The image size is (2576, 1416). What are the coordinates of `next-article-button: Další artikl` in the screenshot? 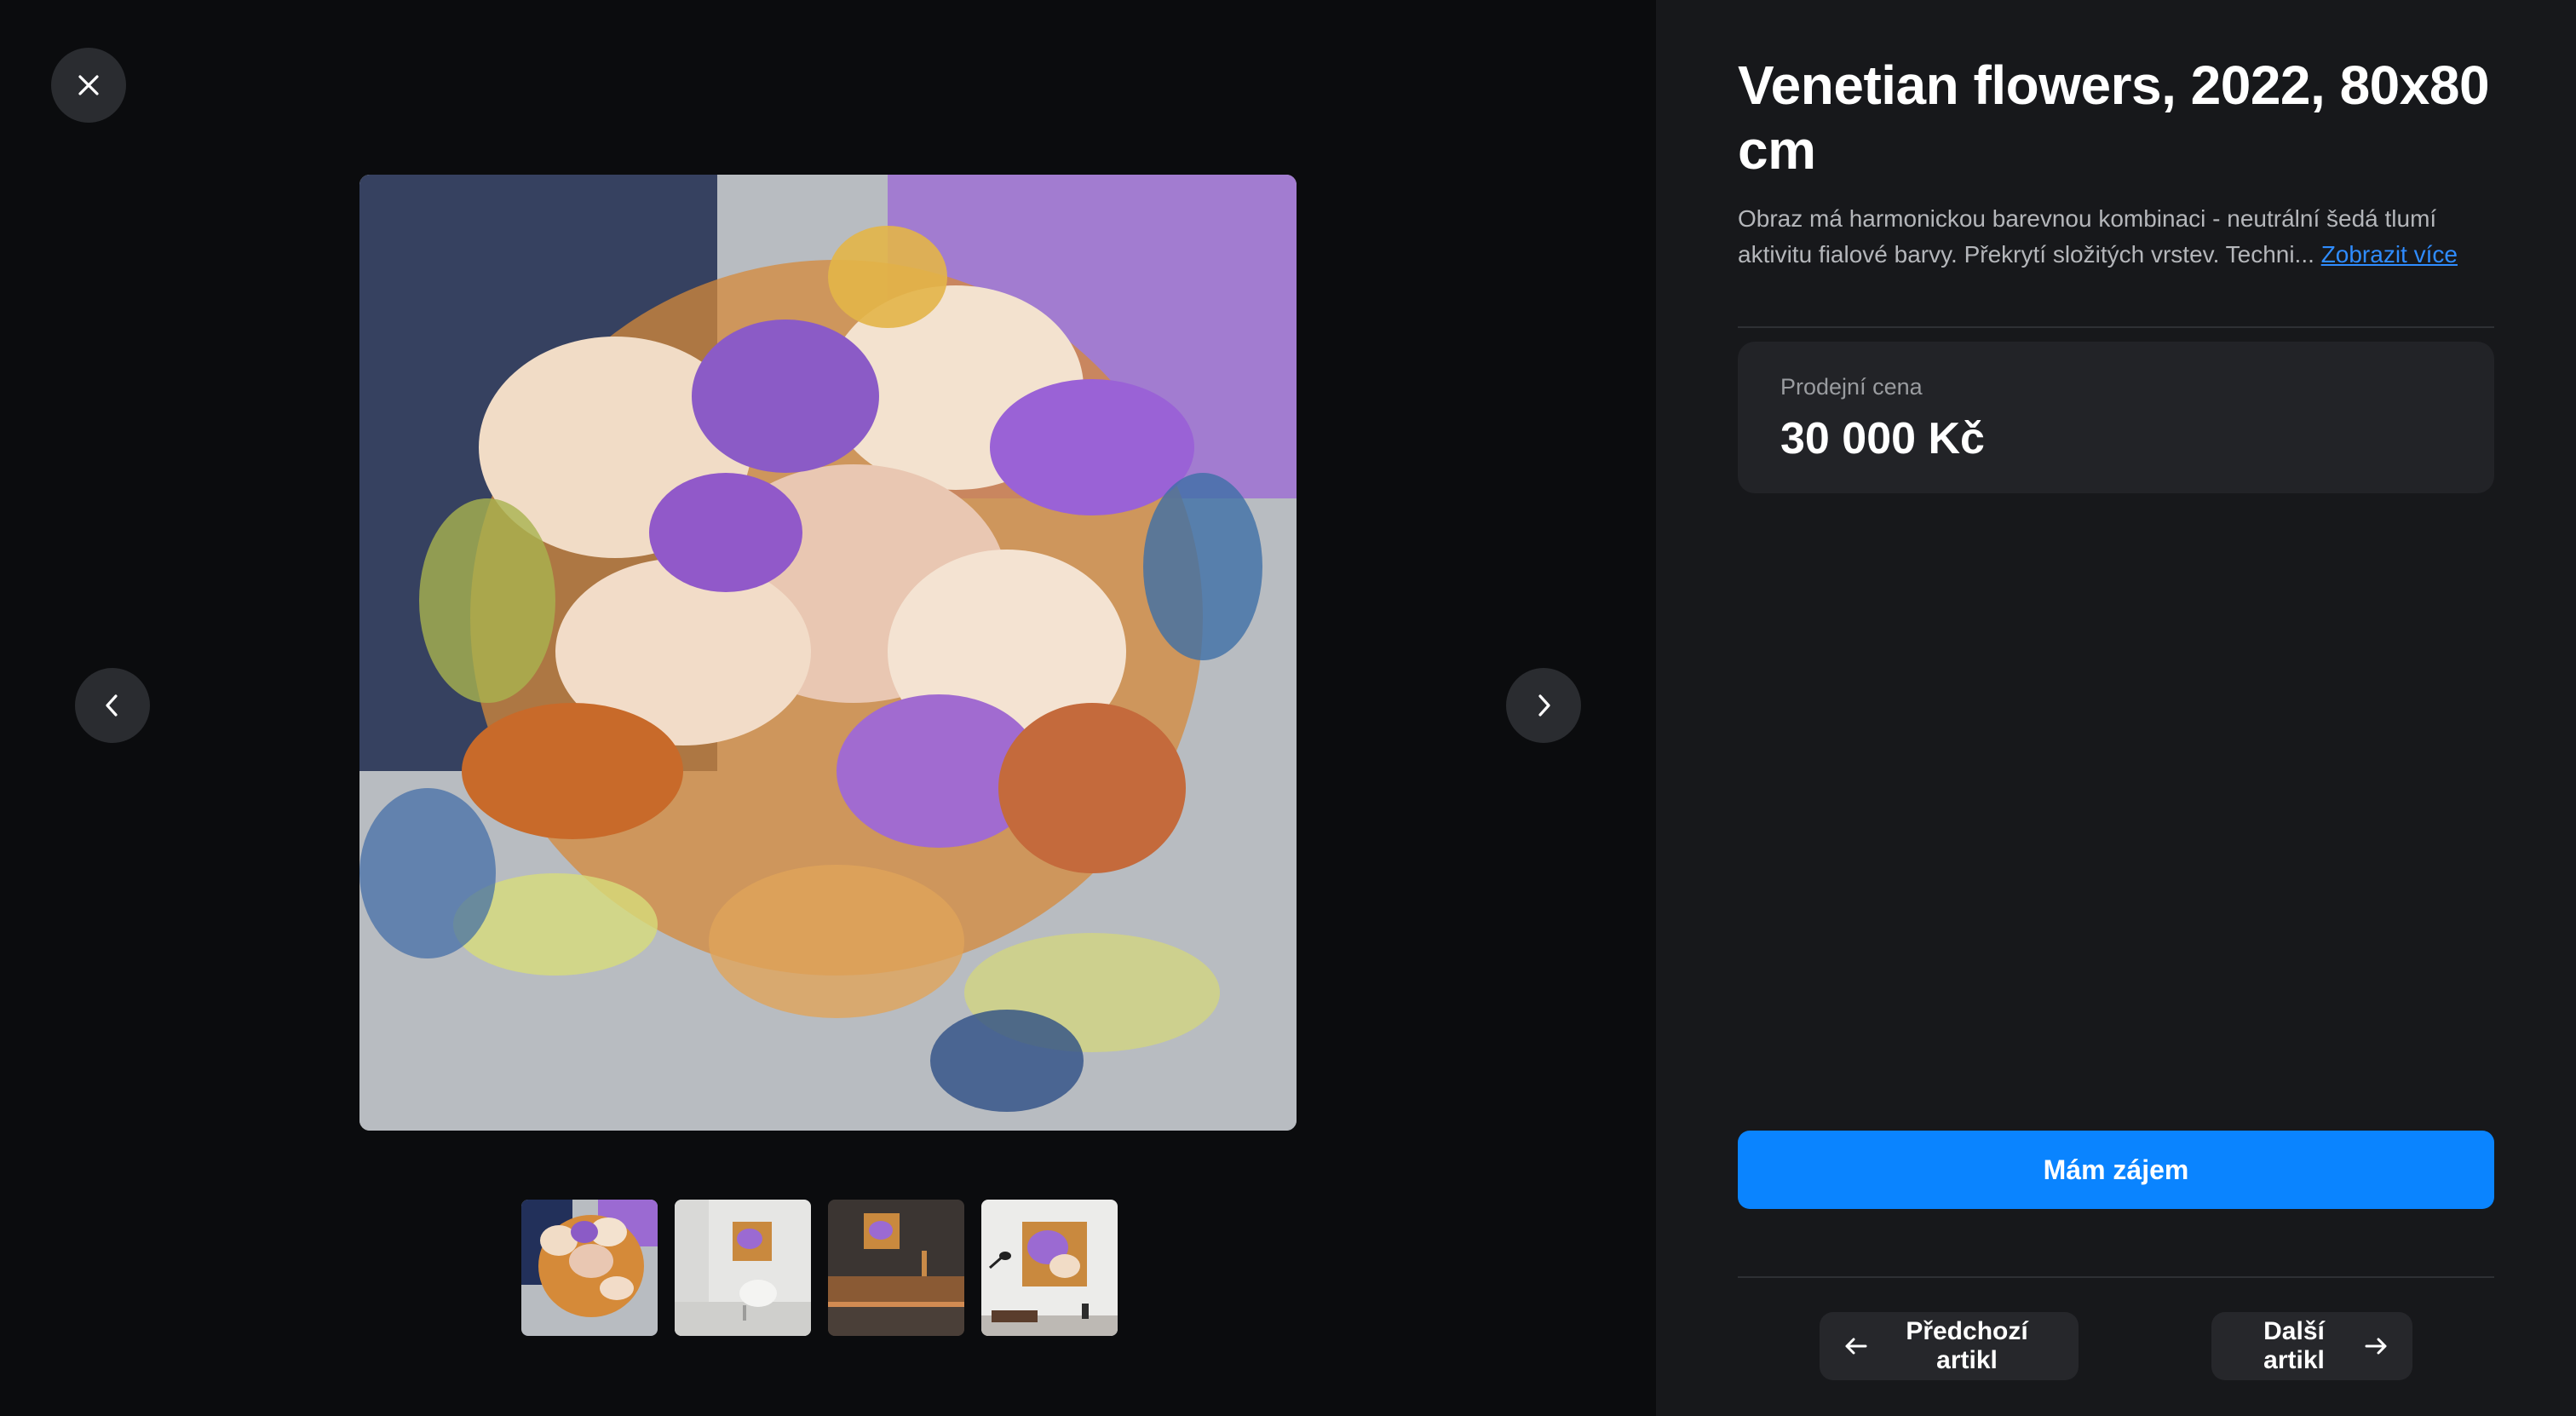 It's located at (2312, 1346).